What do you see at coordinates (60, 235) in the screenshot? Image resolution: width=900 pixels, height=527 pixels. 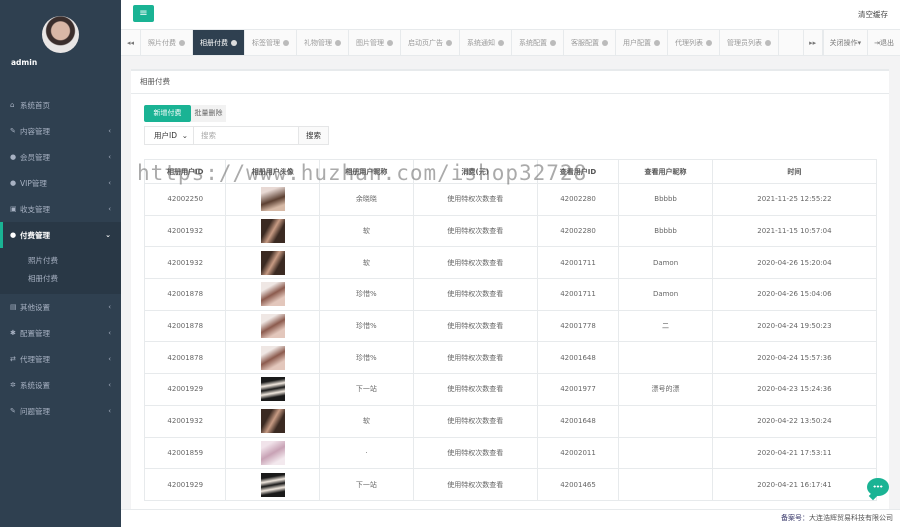 I see `sidebar-item: ● 付费管理 ⌄` at bounding box center [60, 235].